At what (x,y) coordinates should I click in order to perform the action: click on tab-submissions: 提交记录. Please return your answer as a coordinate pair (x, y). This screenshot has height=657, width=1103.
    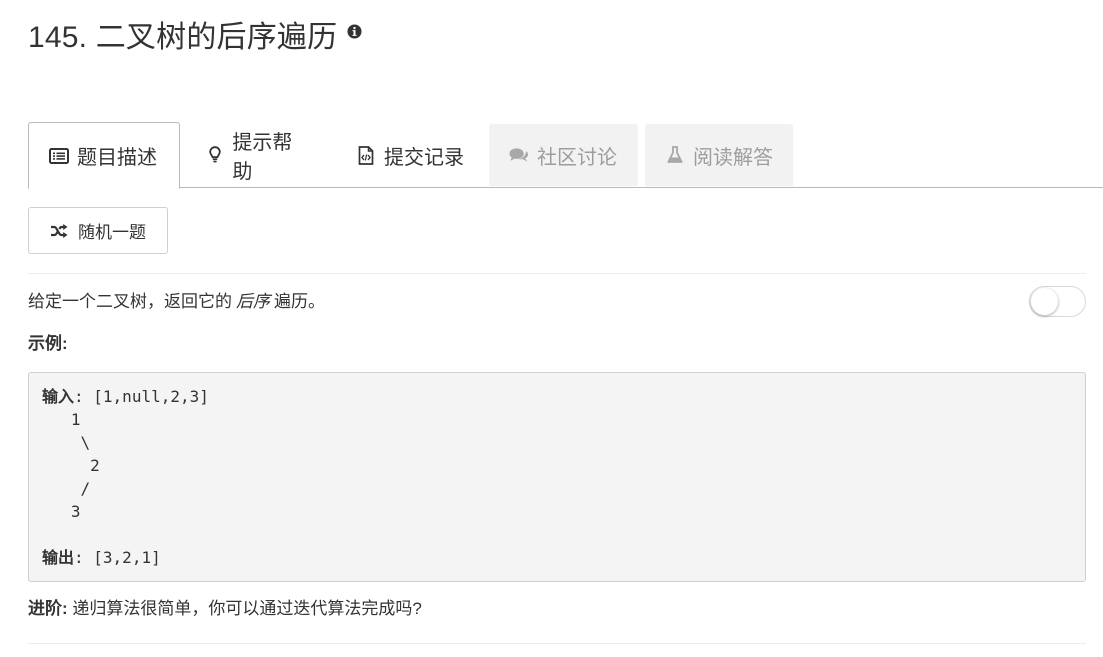
    Looking at the image, I should click on (413, 155).